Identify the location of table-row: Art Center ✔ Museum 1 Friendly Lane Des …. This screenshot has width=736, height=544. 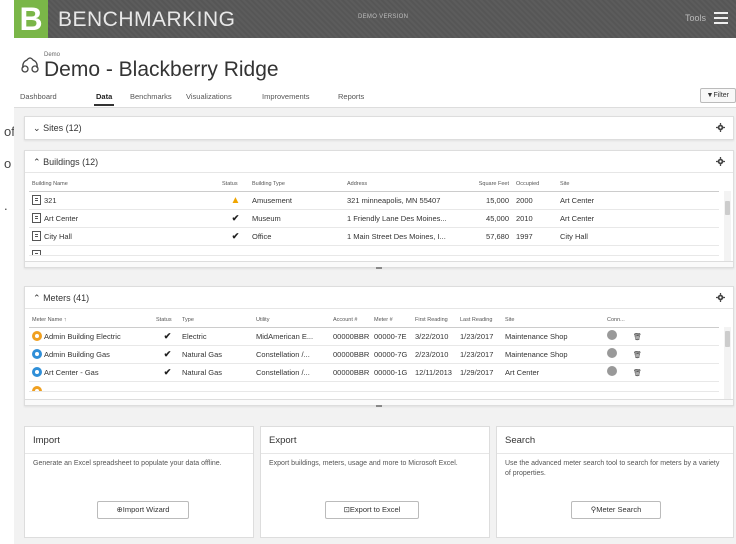
(374, 218).